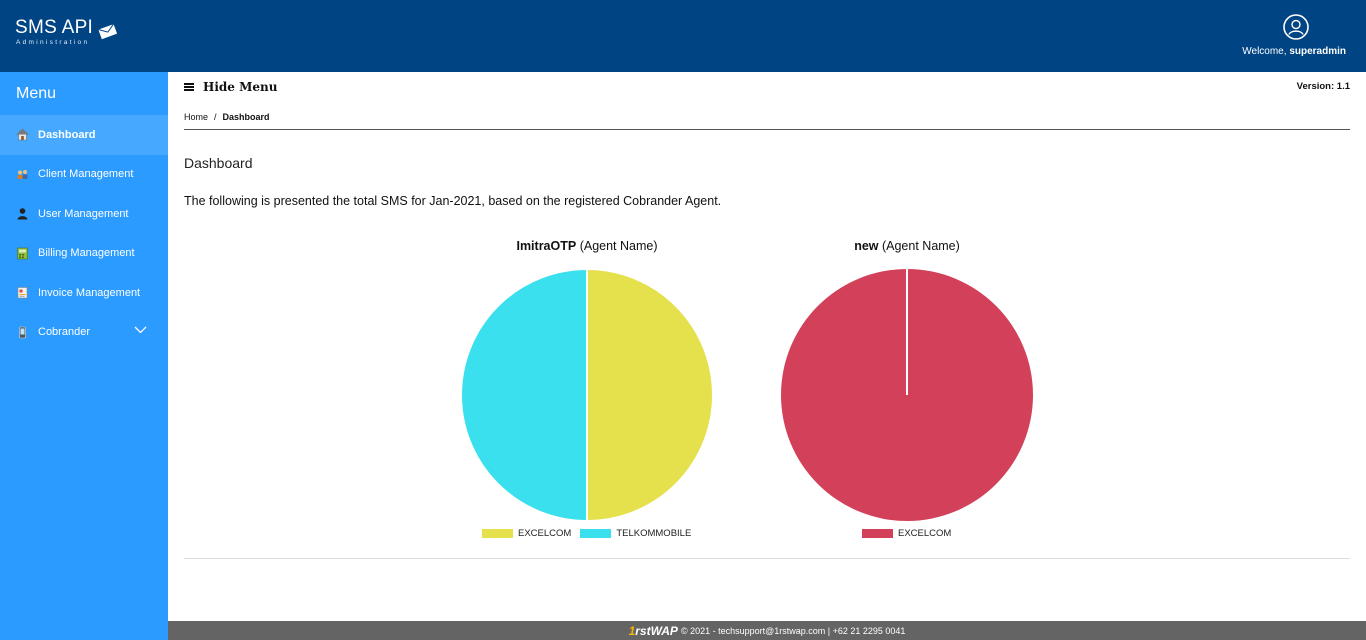 The width and height of the screenshot is (1366, 640). I want to click on chart-title-imitraotp: ImitraOTP (Agent Name), so click(587, 246).